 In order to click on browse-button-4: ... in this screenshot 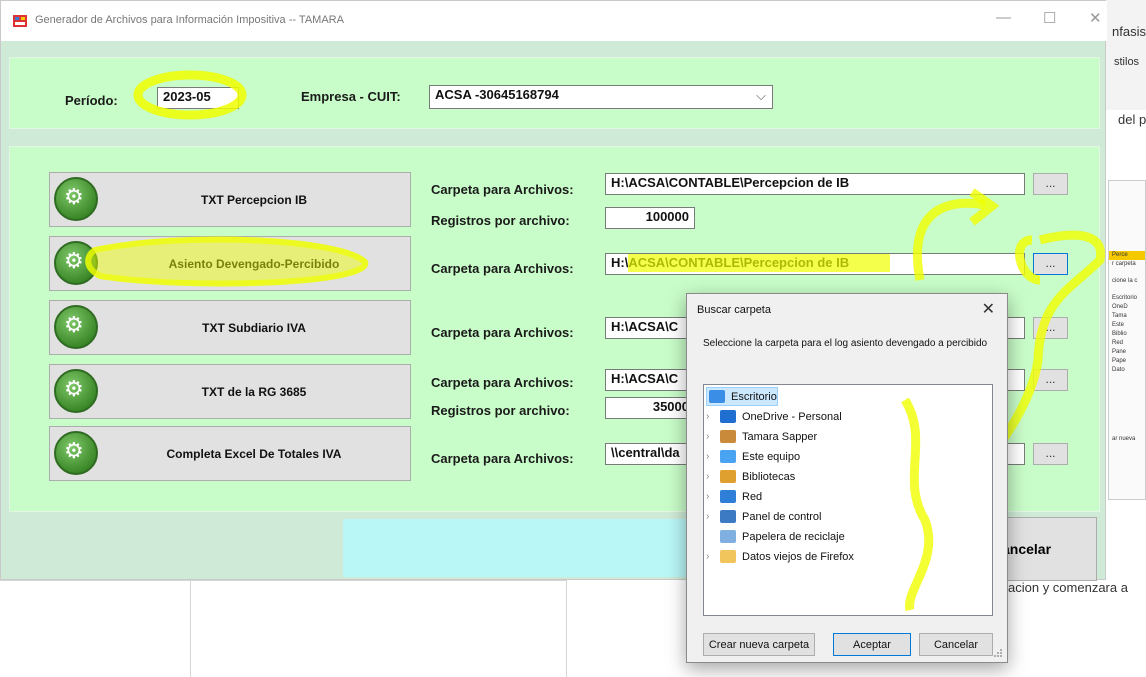, I will do `click(1050, 380)`.